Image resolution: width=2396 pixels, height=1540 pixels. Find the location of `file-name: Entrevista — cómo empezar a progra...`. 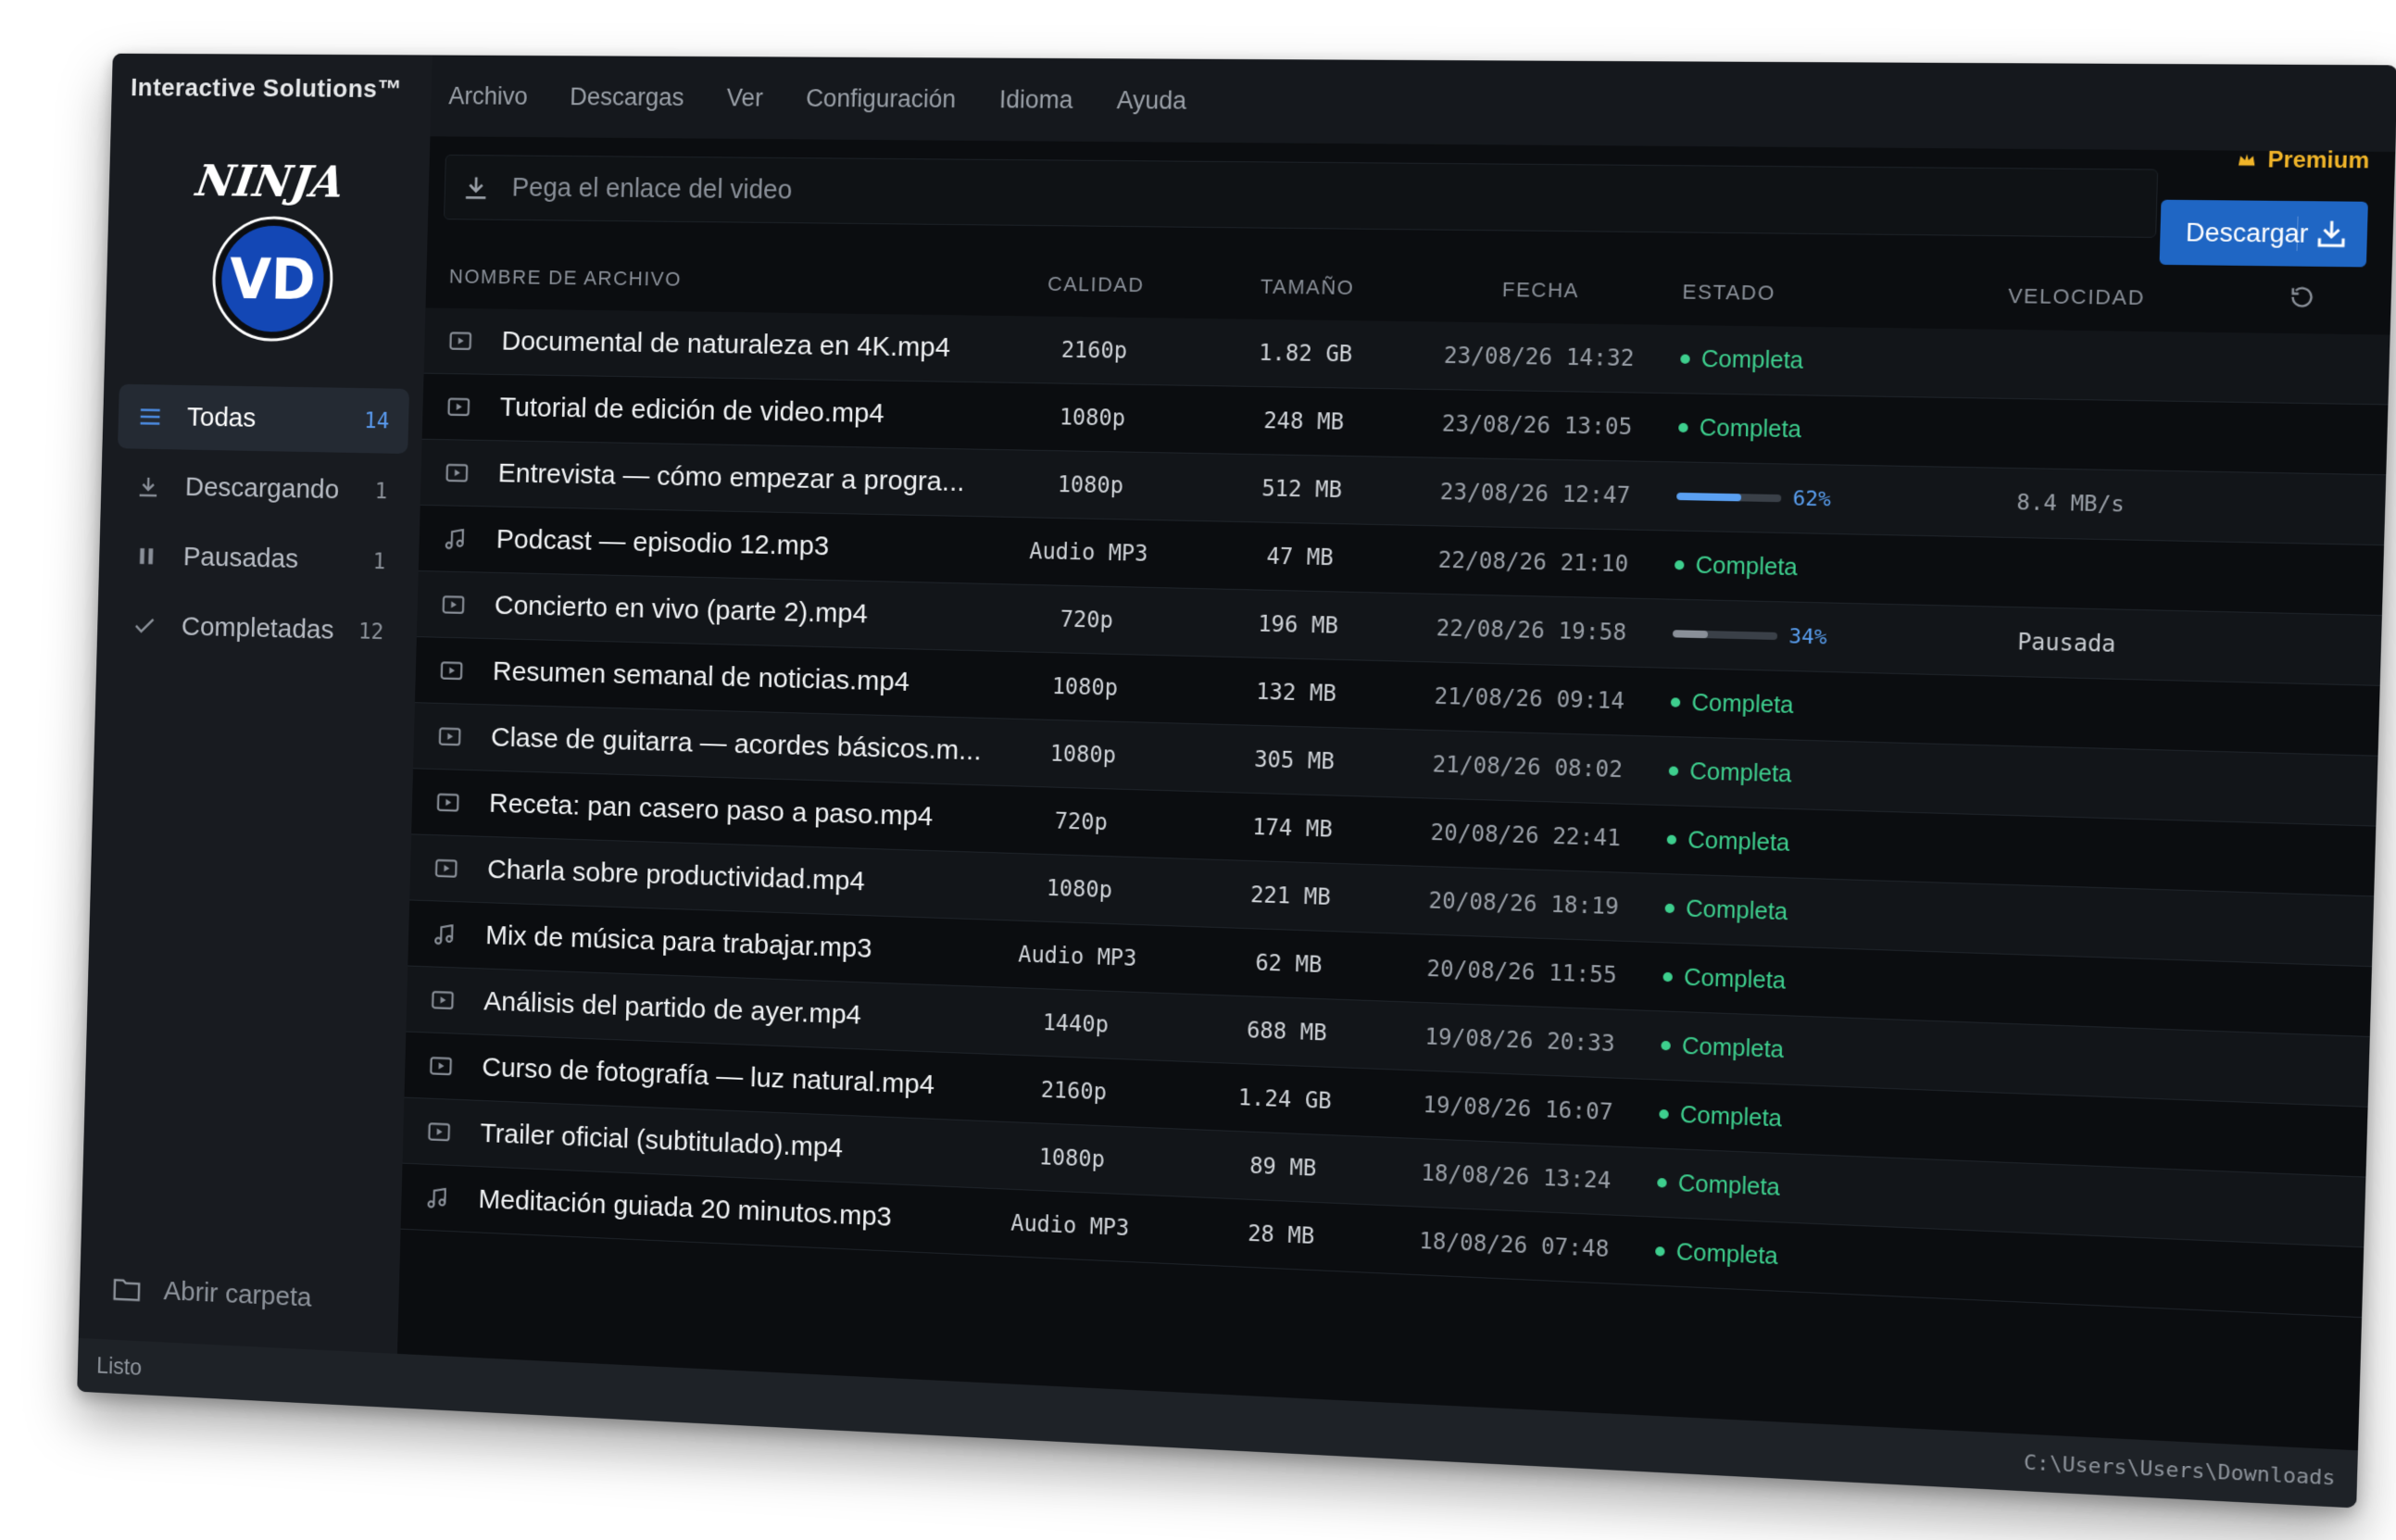

file-name: Entrevista — cómo empezar a progra... is located at coordinates (731, 478).